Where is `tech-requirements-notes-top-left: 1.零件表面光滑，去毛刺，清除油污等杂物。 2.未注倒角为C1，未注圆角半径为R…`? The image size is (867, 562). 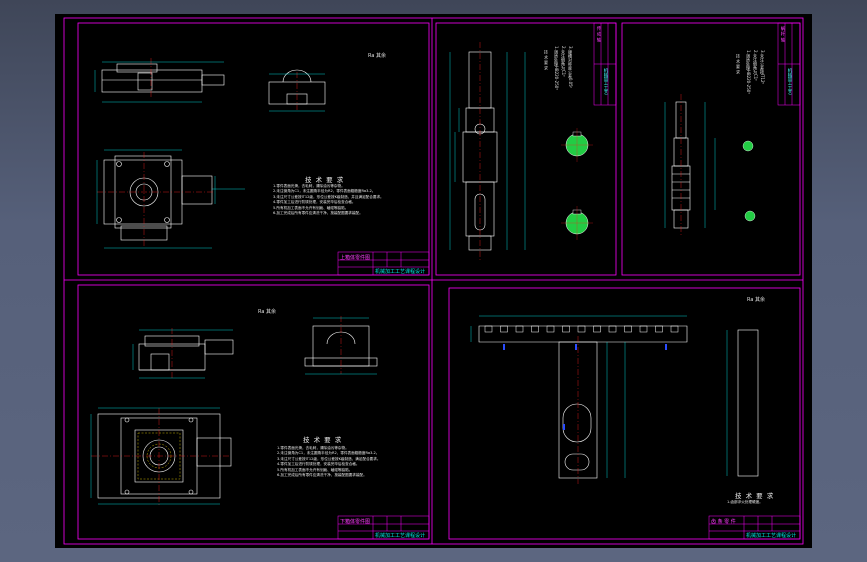 tech-requirements-notes-top-left: 1.零件表面光滑，去毛刺，清除油污等杂物。 2.未注倒角为C1，未注圆角半径为R… is located at coordinates (328, 200).